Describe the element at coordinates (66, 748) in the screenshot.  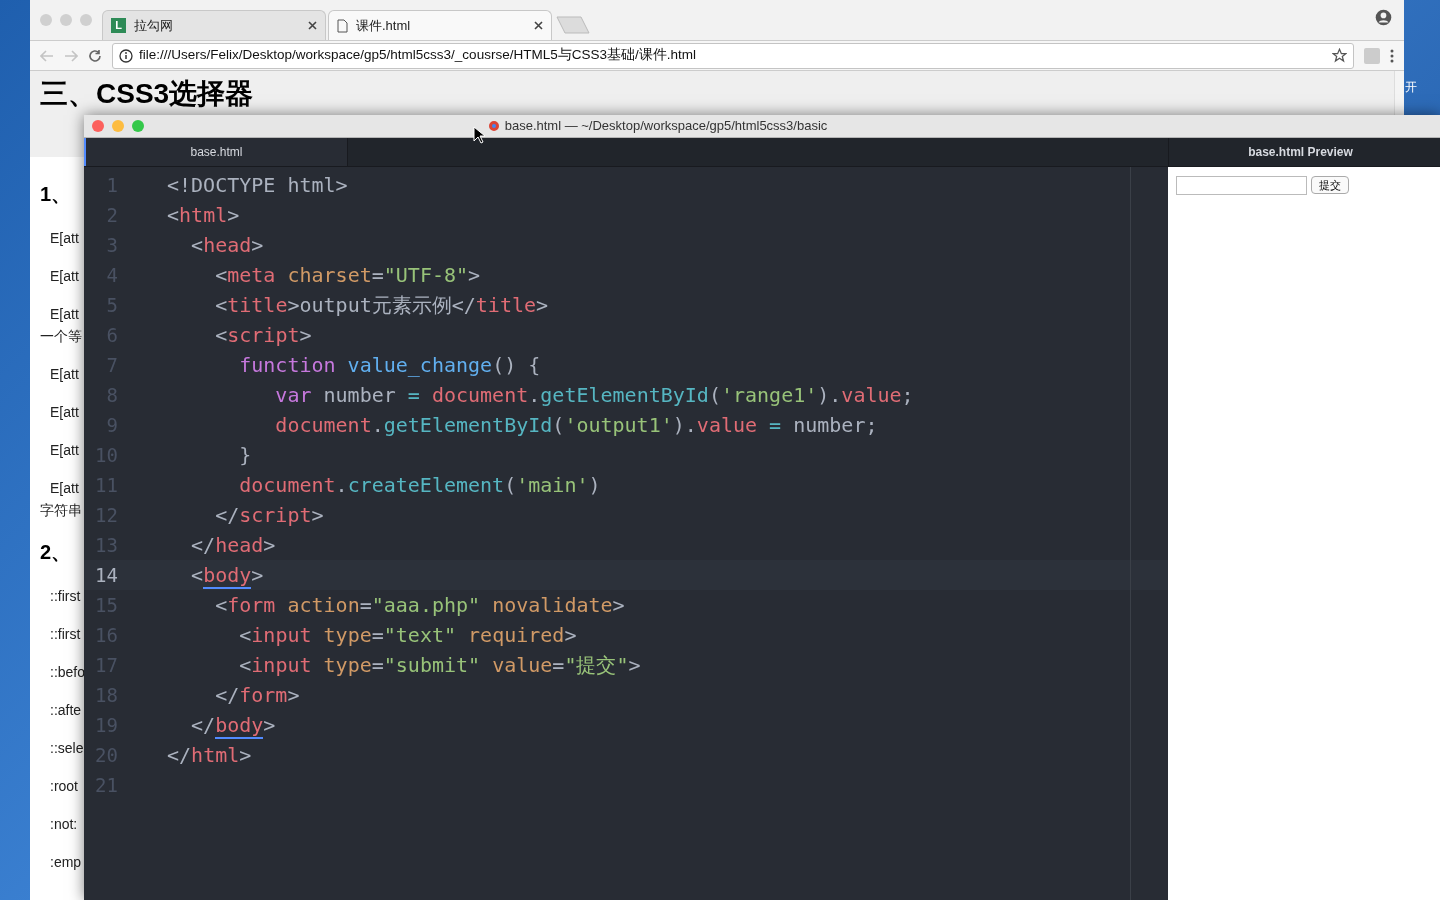
I see `selector-text: ::sele` at that location.